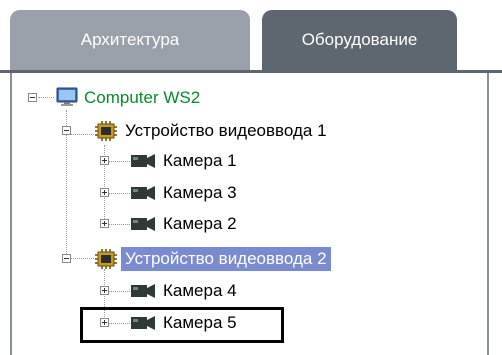  Describe the element at coordinates (46, 97) in the screenshot. I see `tree-connector` at that location.